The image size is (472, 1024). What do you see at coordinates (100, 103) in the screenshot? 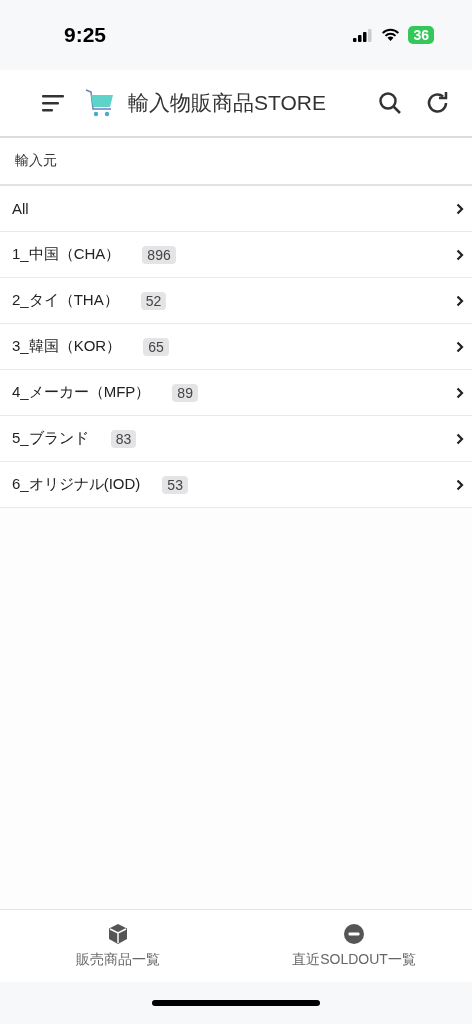
I see `cart-icon` at bounding box center [100, 103].